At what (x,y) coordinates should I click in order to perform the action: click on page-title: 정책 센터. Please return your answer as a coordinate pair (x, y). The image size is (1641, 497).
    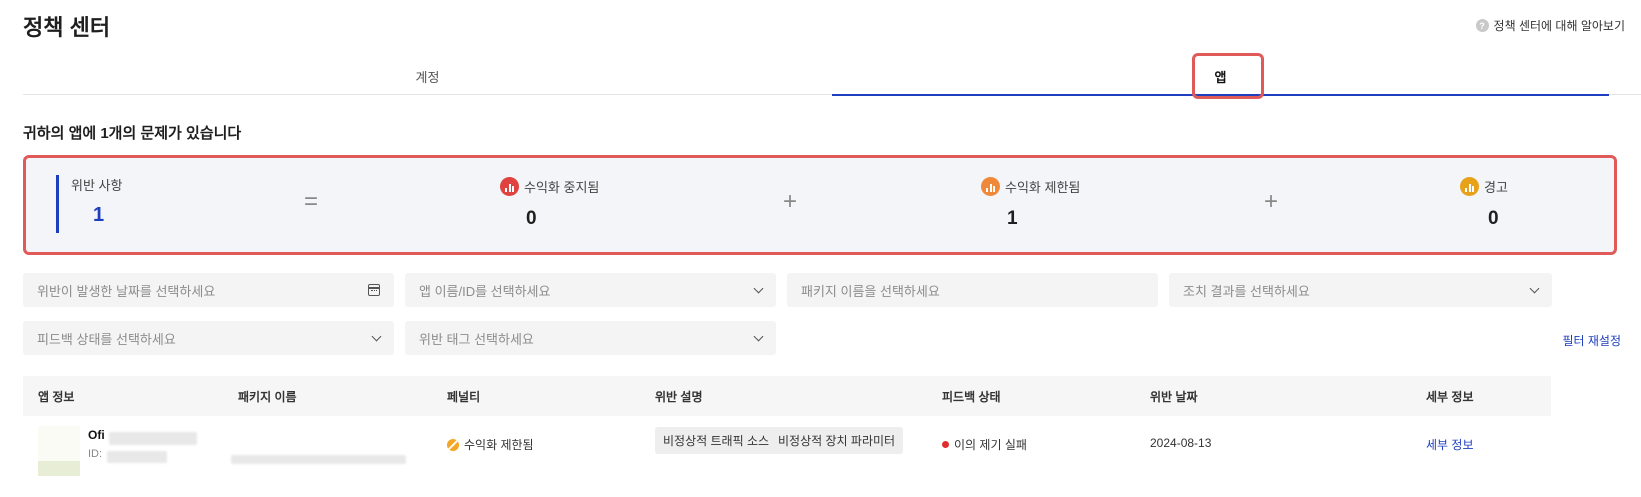
    Looking at the image, I should click on (67, 27).